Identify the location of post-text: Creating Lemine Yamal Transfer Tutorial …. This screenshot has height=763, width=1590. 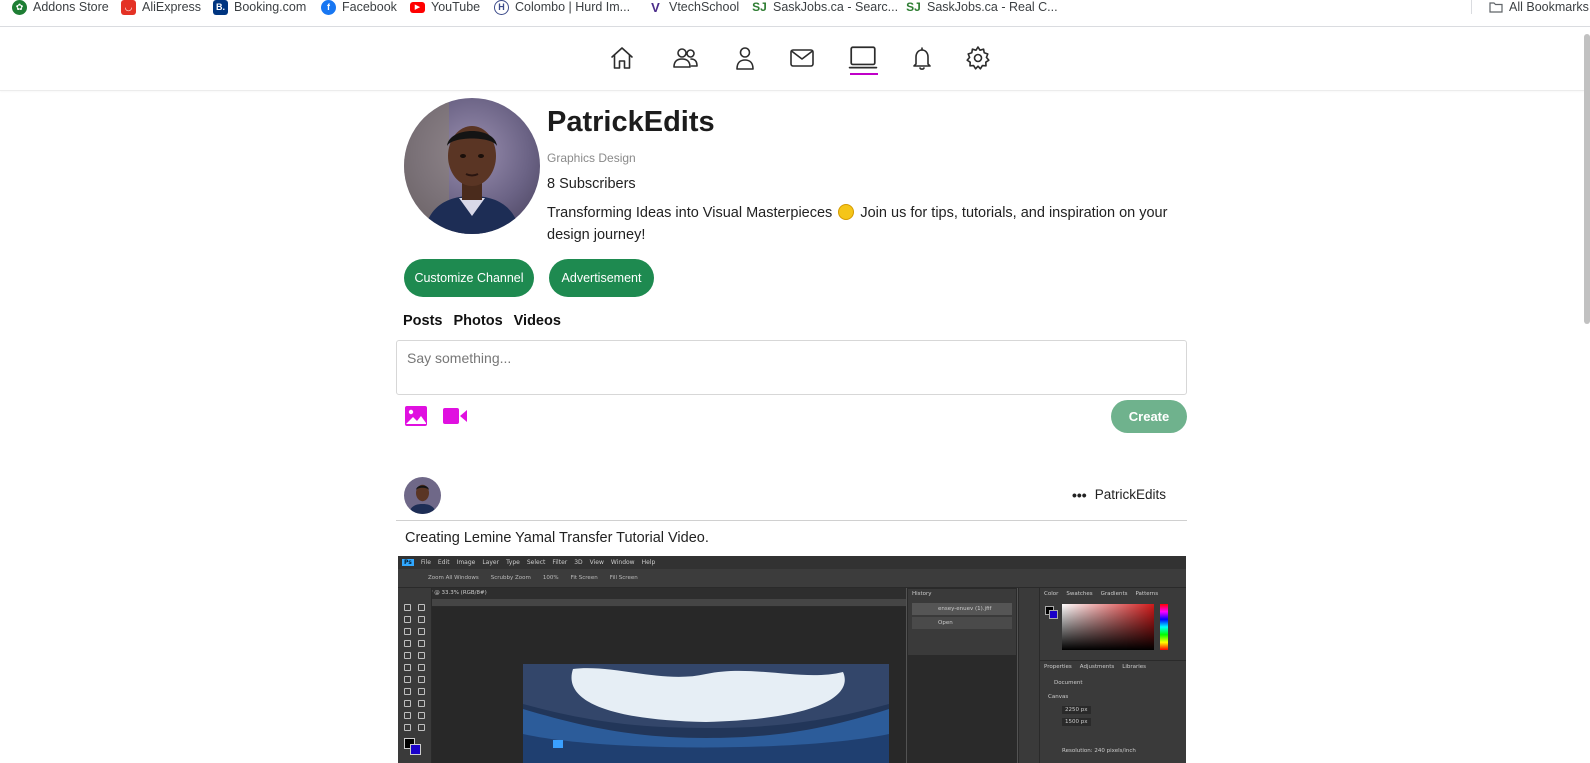
(557, 538).